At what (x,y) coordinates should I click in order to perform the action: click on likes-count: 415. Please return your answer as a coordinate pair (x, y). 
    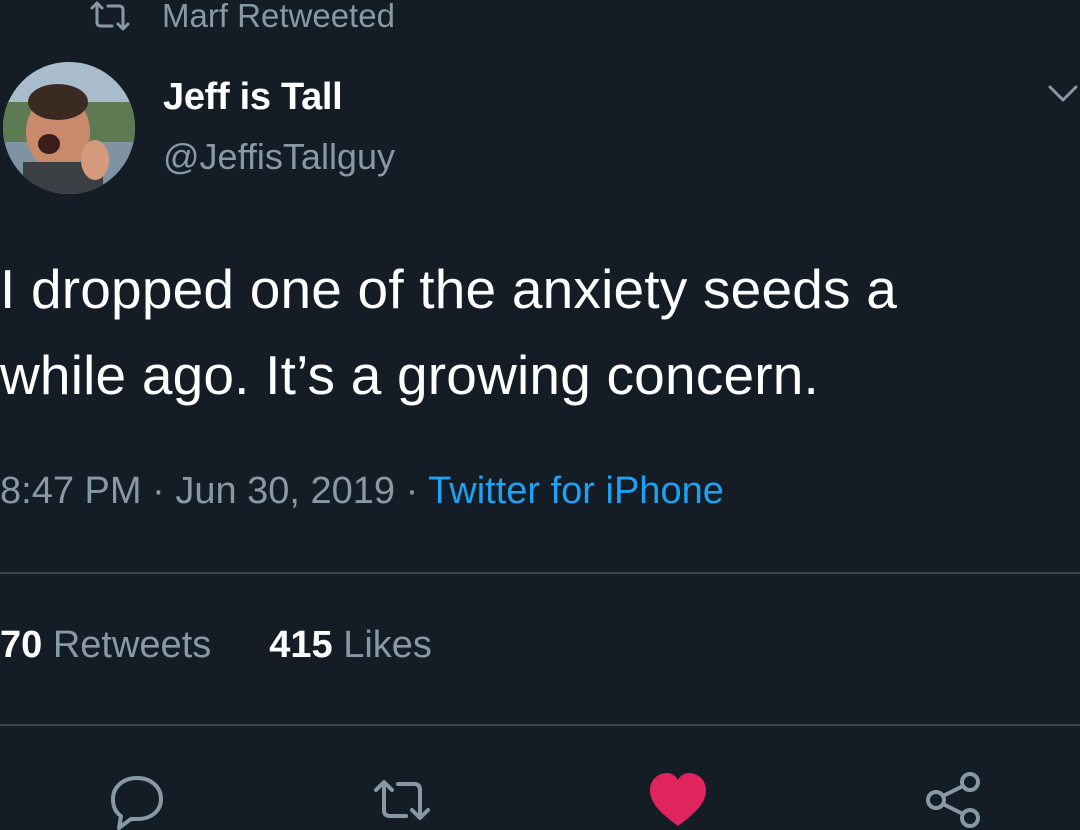
    Looking at the image, I should click on (301, 645).